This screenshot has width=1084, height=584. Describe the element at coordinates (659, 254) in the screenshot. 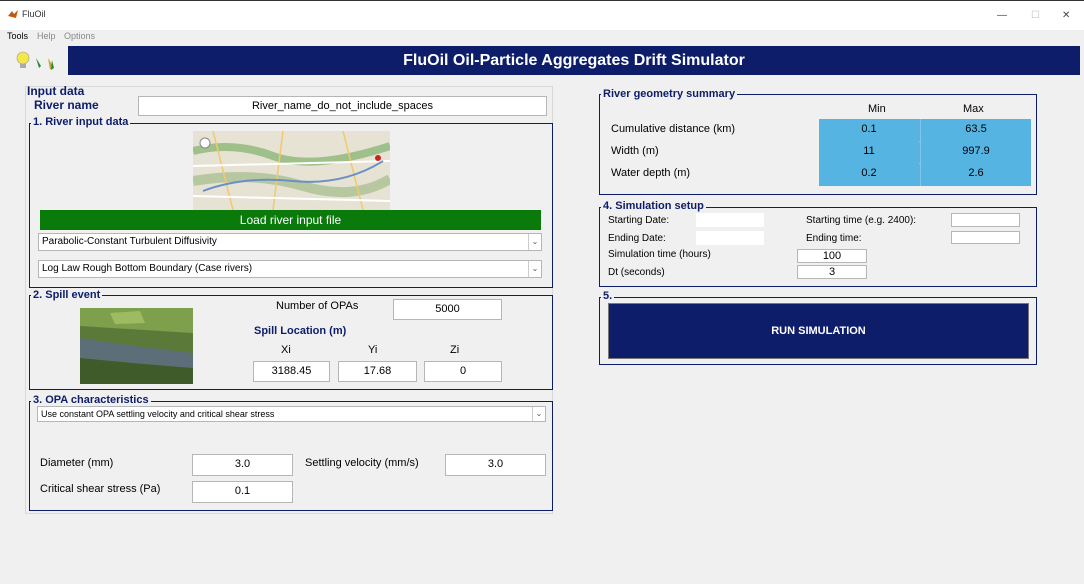

I see `simulation-time-label: Simulation time (hours)` at that location.